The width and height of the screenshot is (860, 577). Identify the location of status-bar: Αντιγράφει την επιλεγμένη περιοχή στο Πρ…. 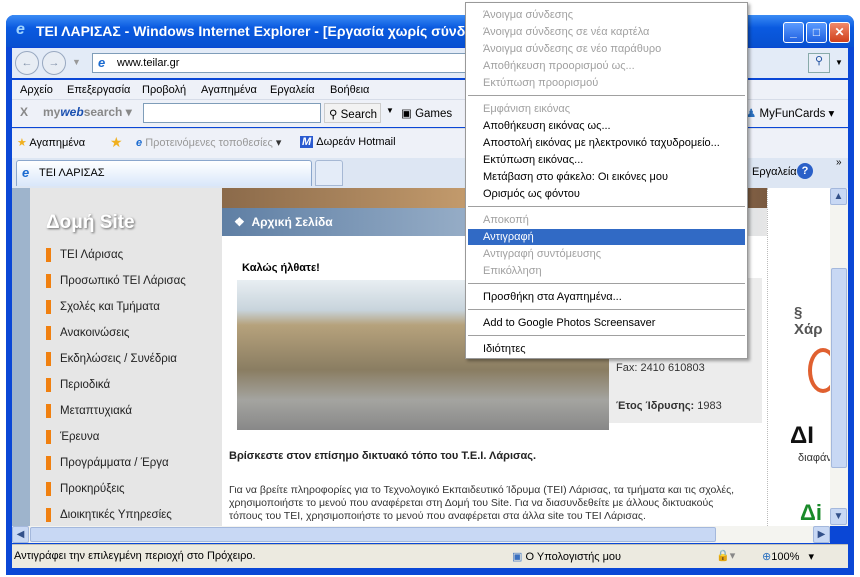
(430, 556).